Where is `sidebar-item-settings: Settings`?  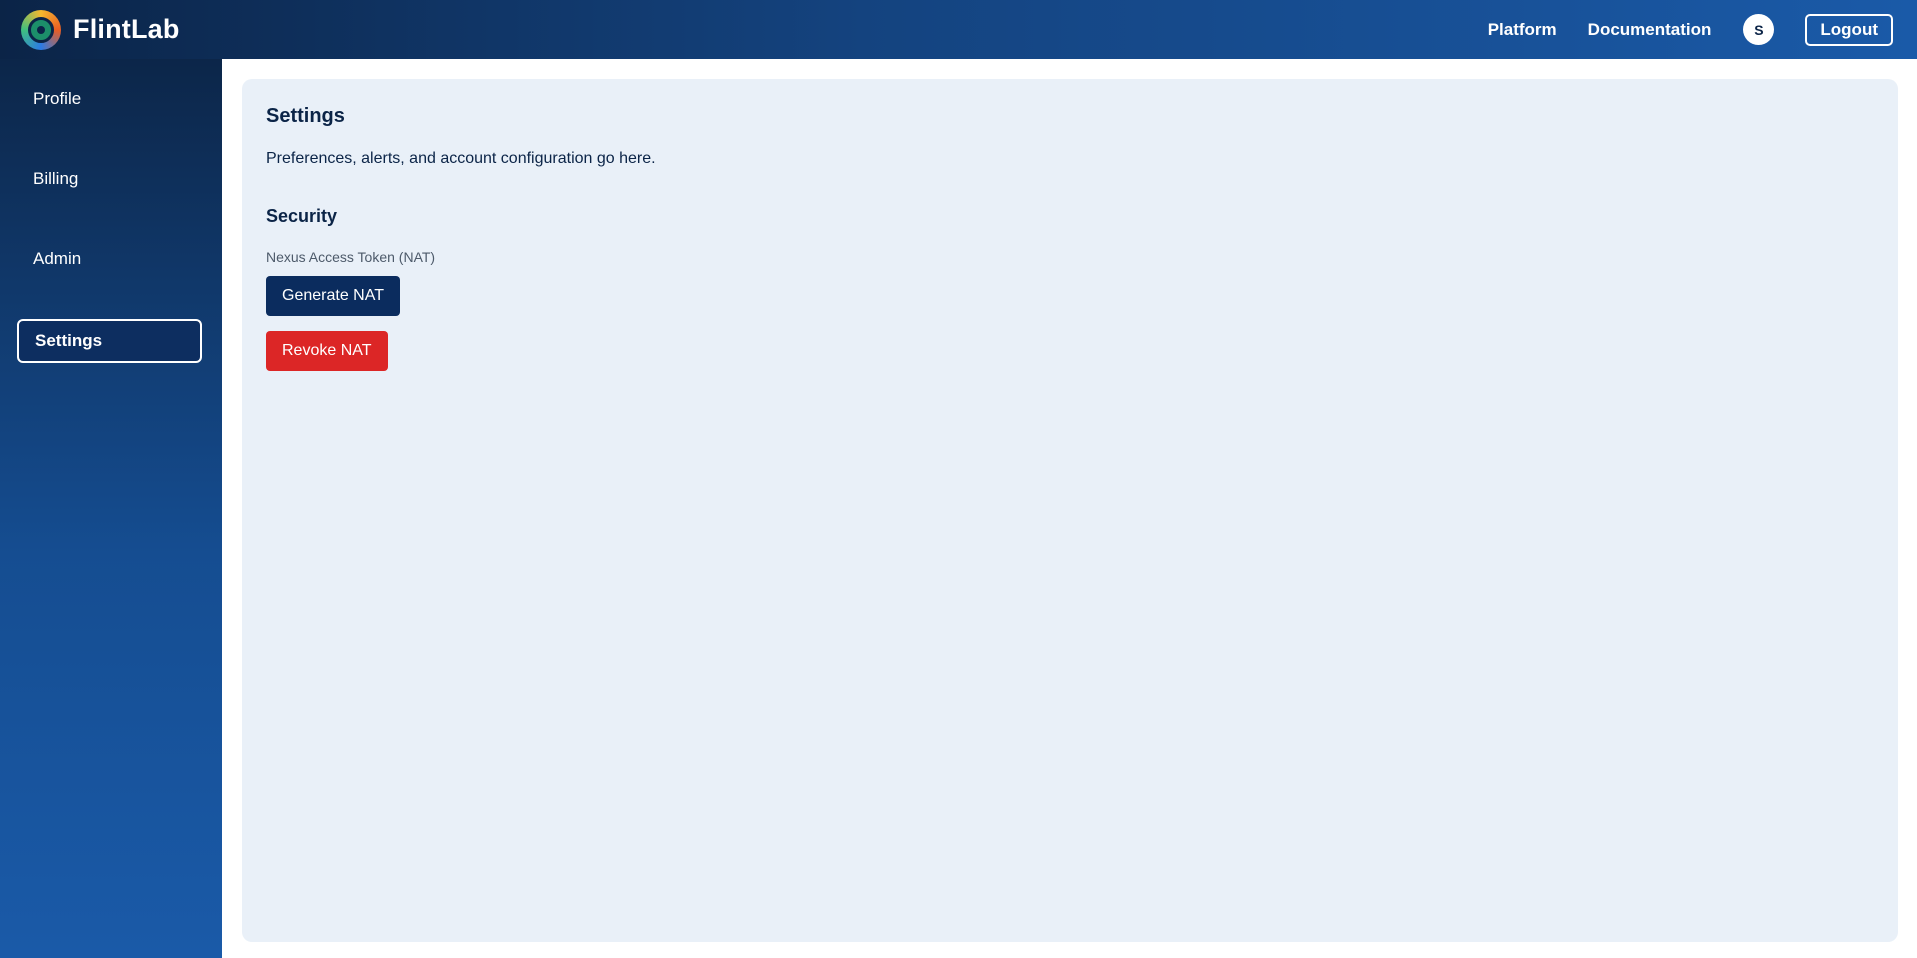 sidebar-item-settings: Settings is located at coordinates (109, 341).